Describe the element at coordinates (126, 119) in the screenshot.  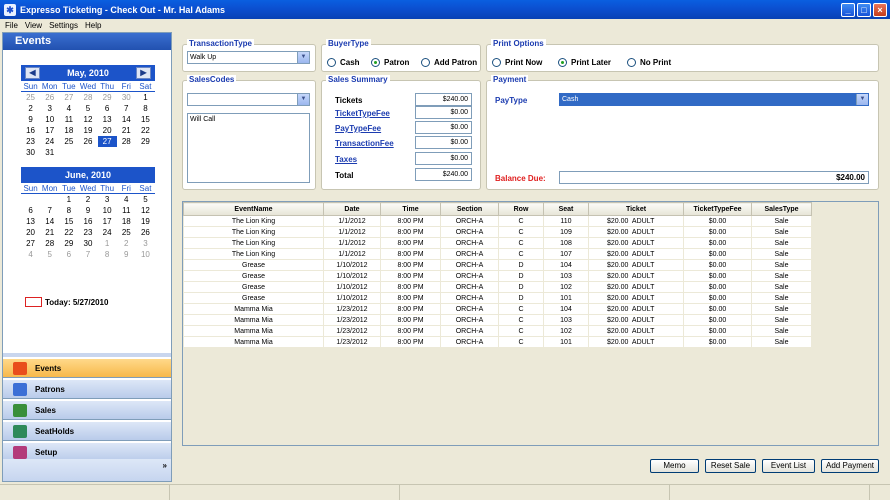
I see `calendar-day: 14` at that location.